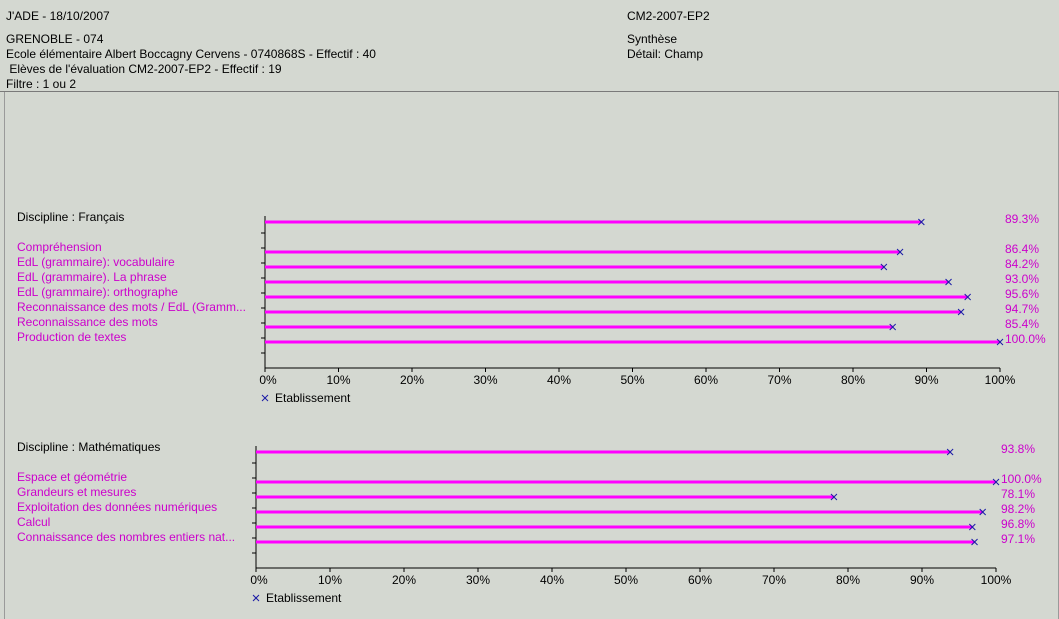 This screenshot has width=1059, height=619. I want to click on value-label: 93.0%, so click(1022, 279).